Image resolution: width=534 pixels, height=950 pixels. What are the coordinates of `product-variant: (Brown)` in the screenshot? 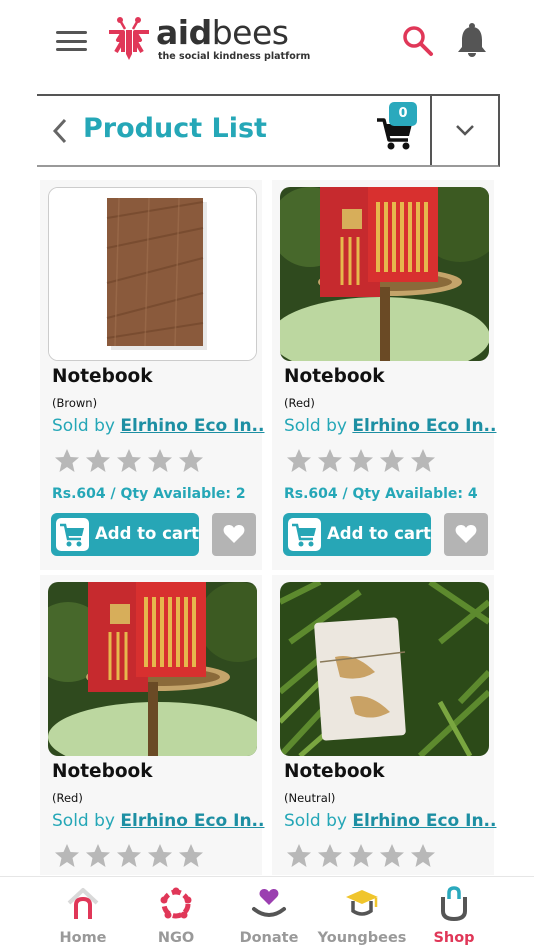 It's located at (75, 403).